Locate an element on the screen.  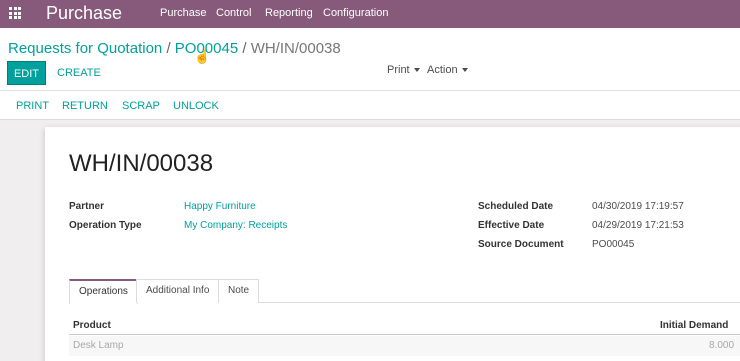
row-product: Desk Lamp is located at coordinates (98, 345).